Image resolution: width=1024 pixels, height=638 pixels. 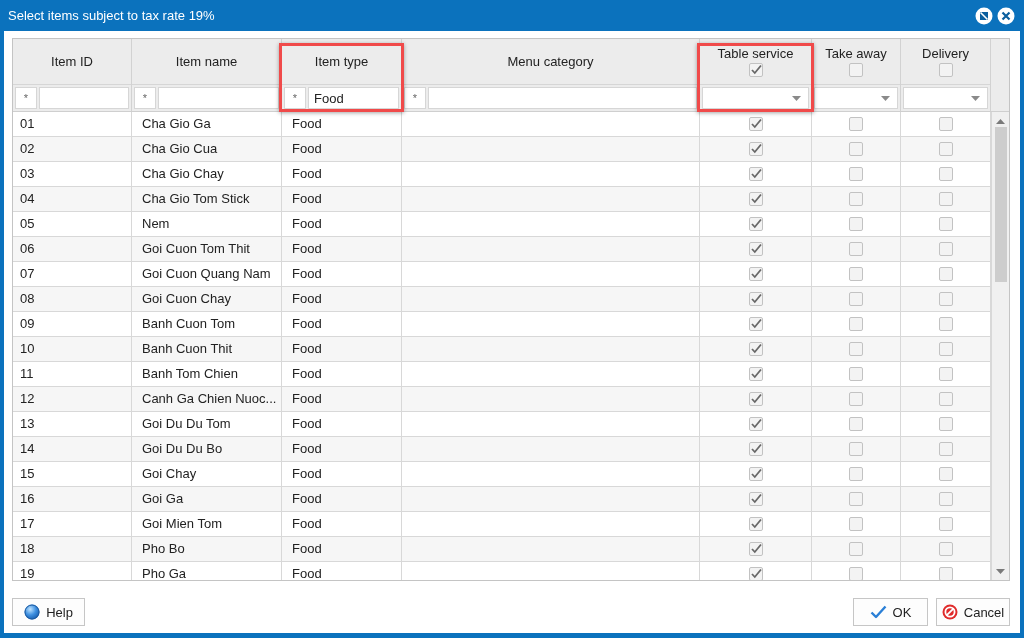 I want to click on cancel-button: Cancel, so click(x=973, y=612).